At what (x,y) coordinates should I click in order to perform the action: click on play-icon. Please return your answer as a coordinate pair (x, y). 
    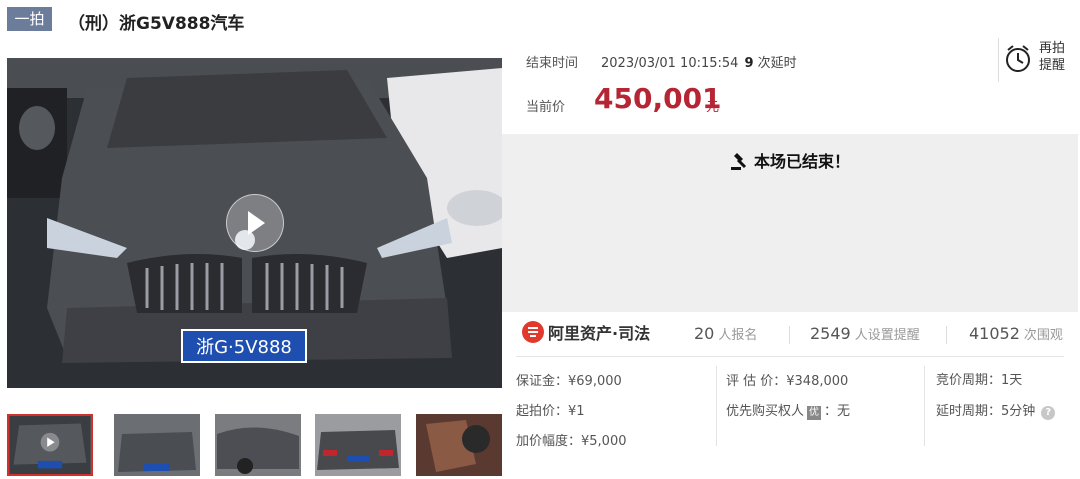
    Looking at the image, I should click on (256, 223).